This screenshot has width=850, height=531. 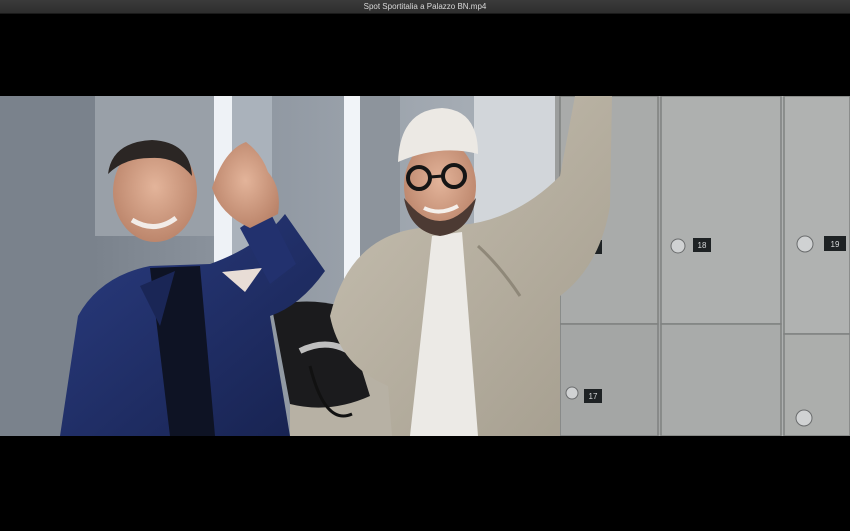 I want to click on locker-number-19: 19, so click(x=835, y=243).